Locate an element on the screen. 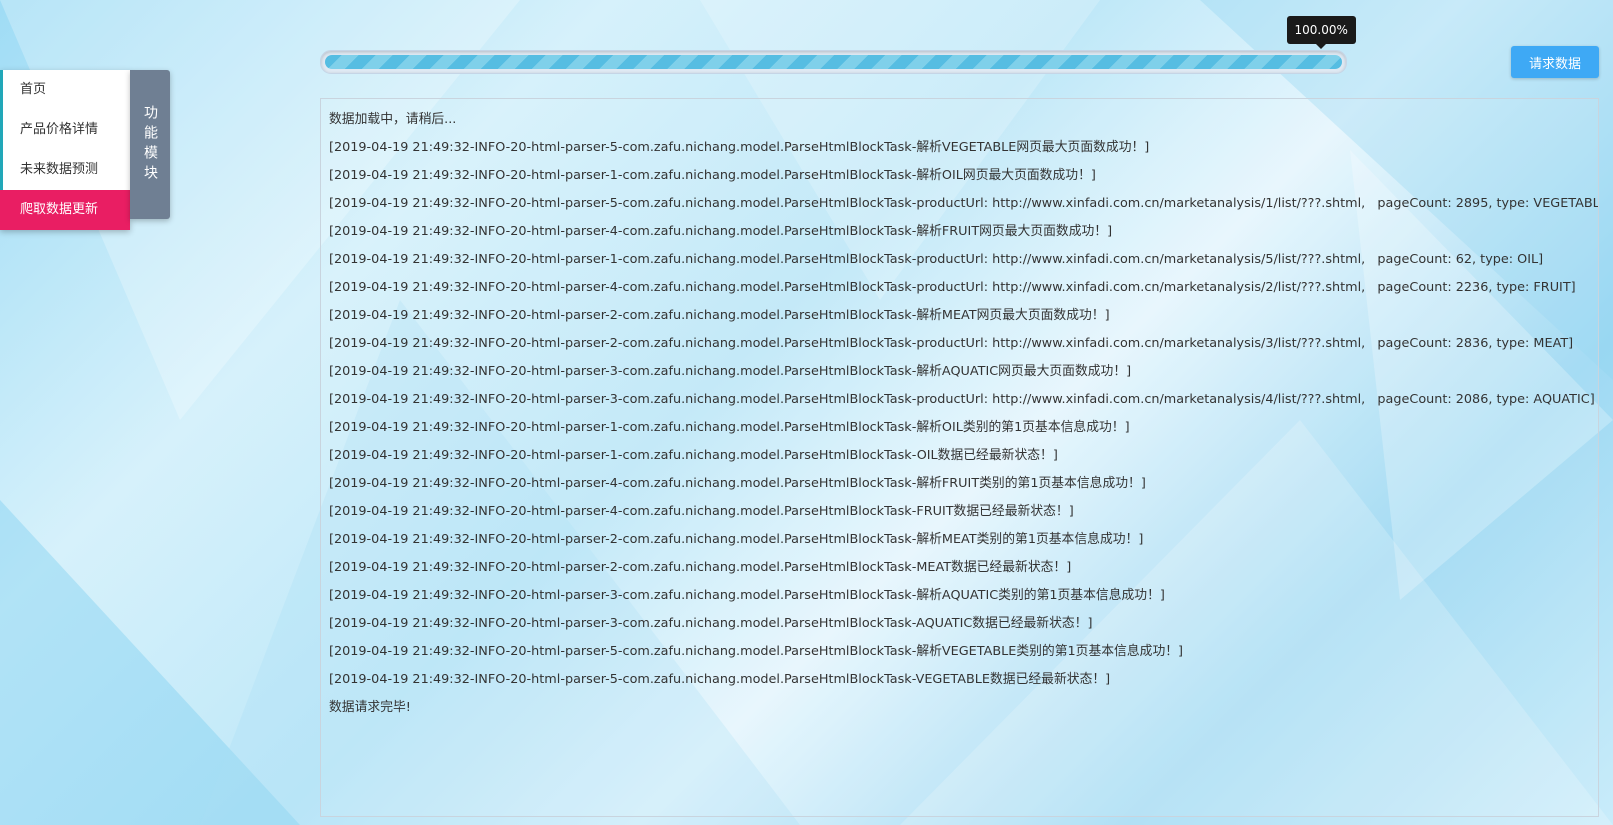 The image size is (1613, 825). function-module-toggle: 功能模块 is located at coordinates (150, 144).